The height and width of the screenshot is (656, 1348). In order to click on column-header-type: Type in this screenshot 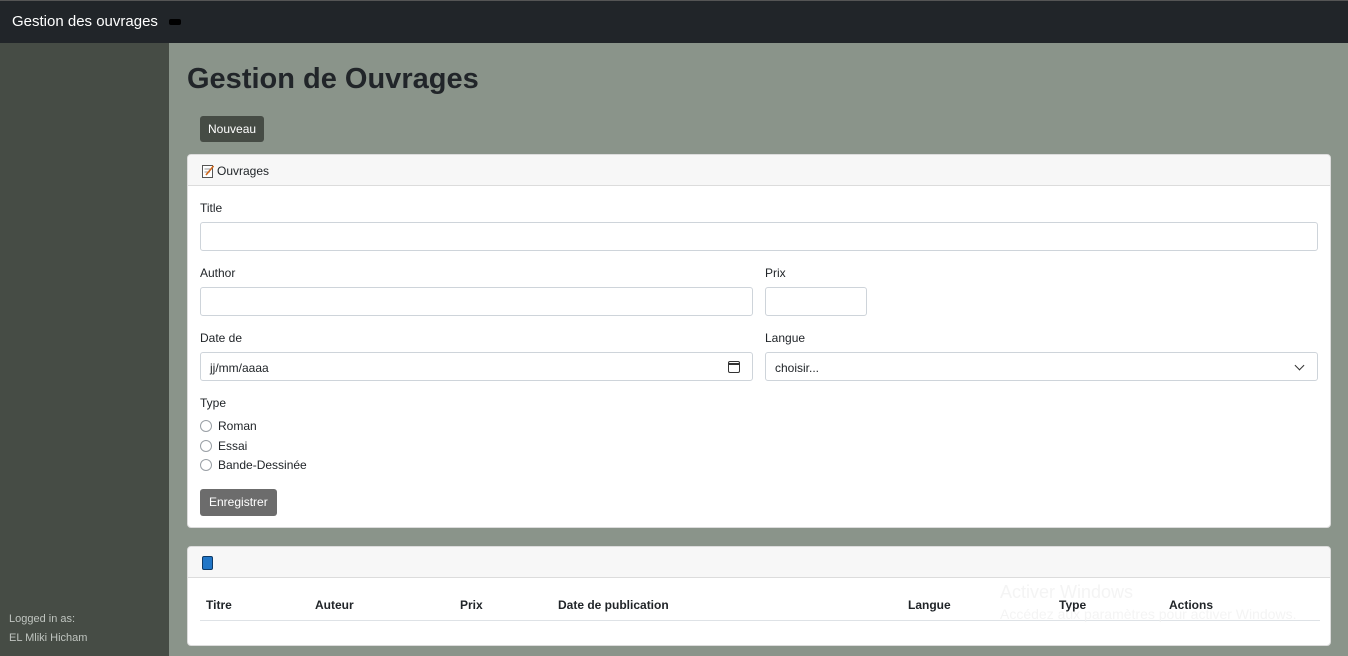, I will do `click(1072, 605)`.